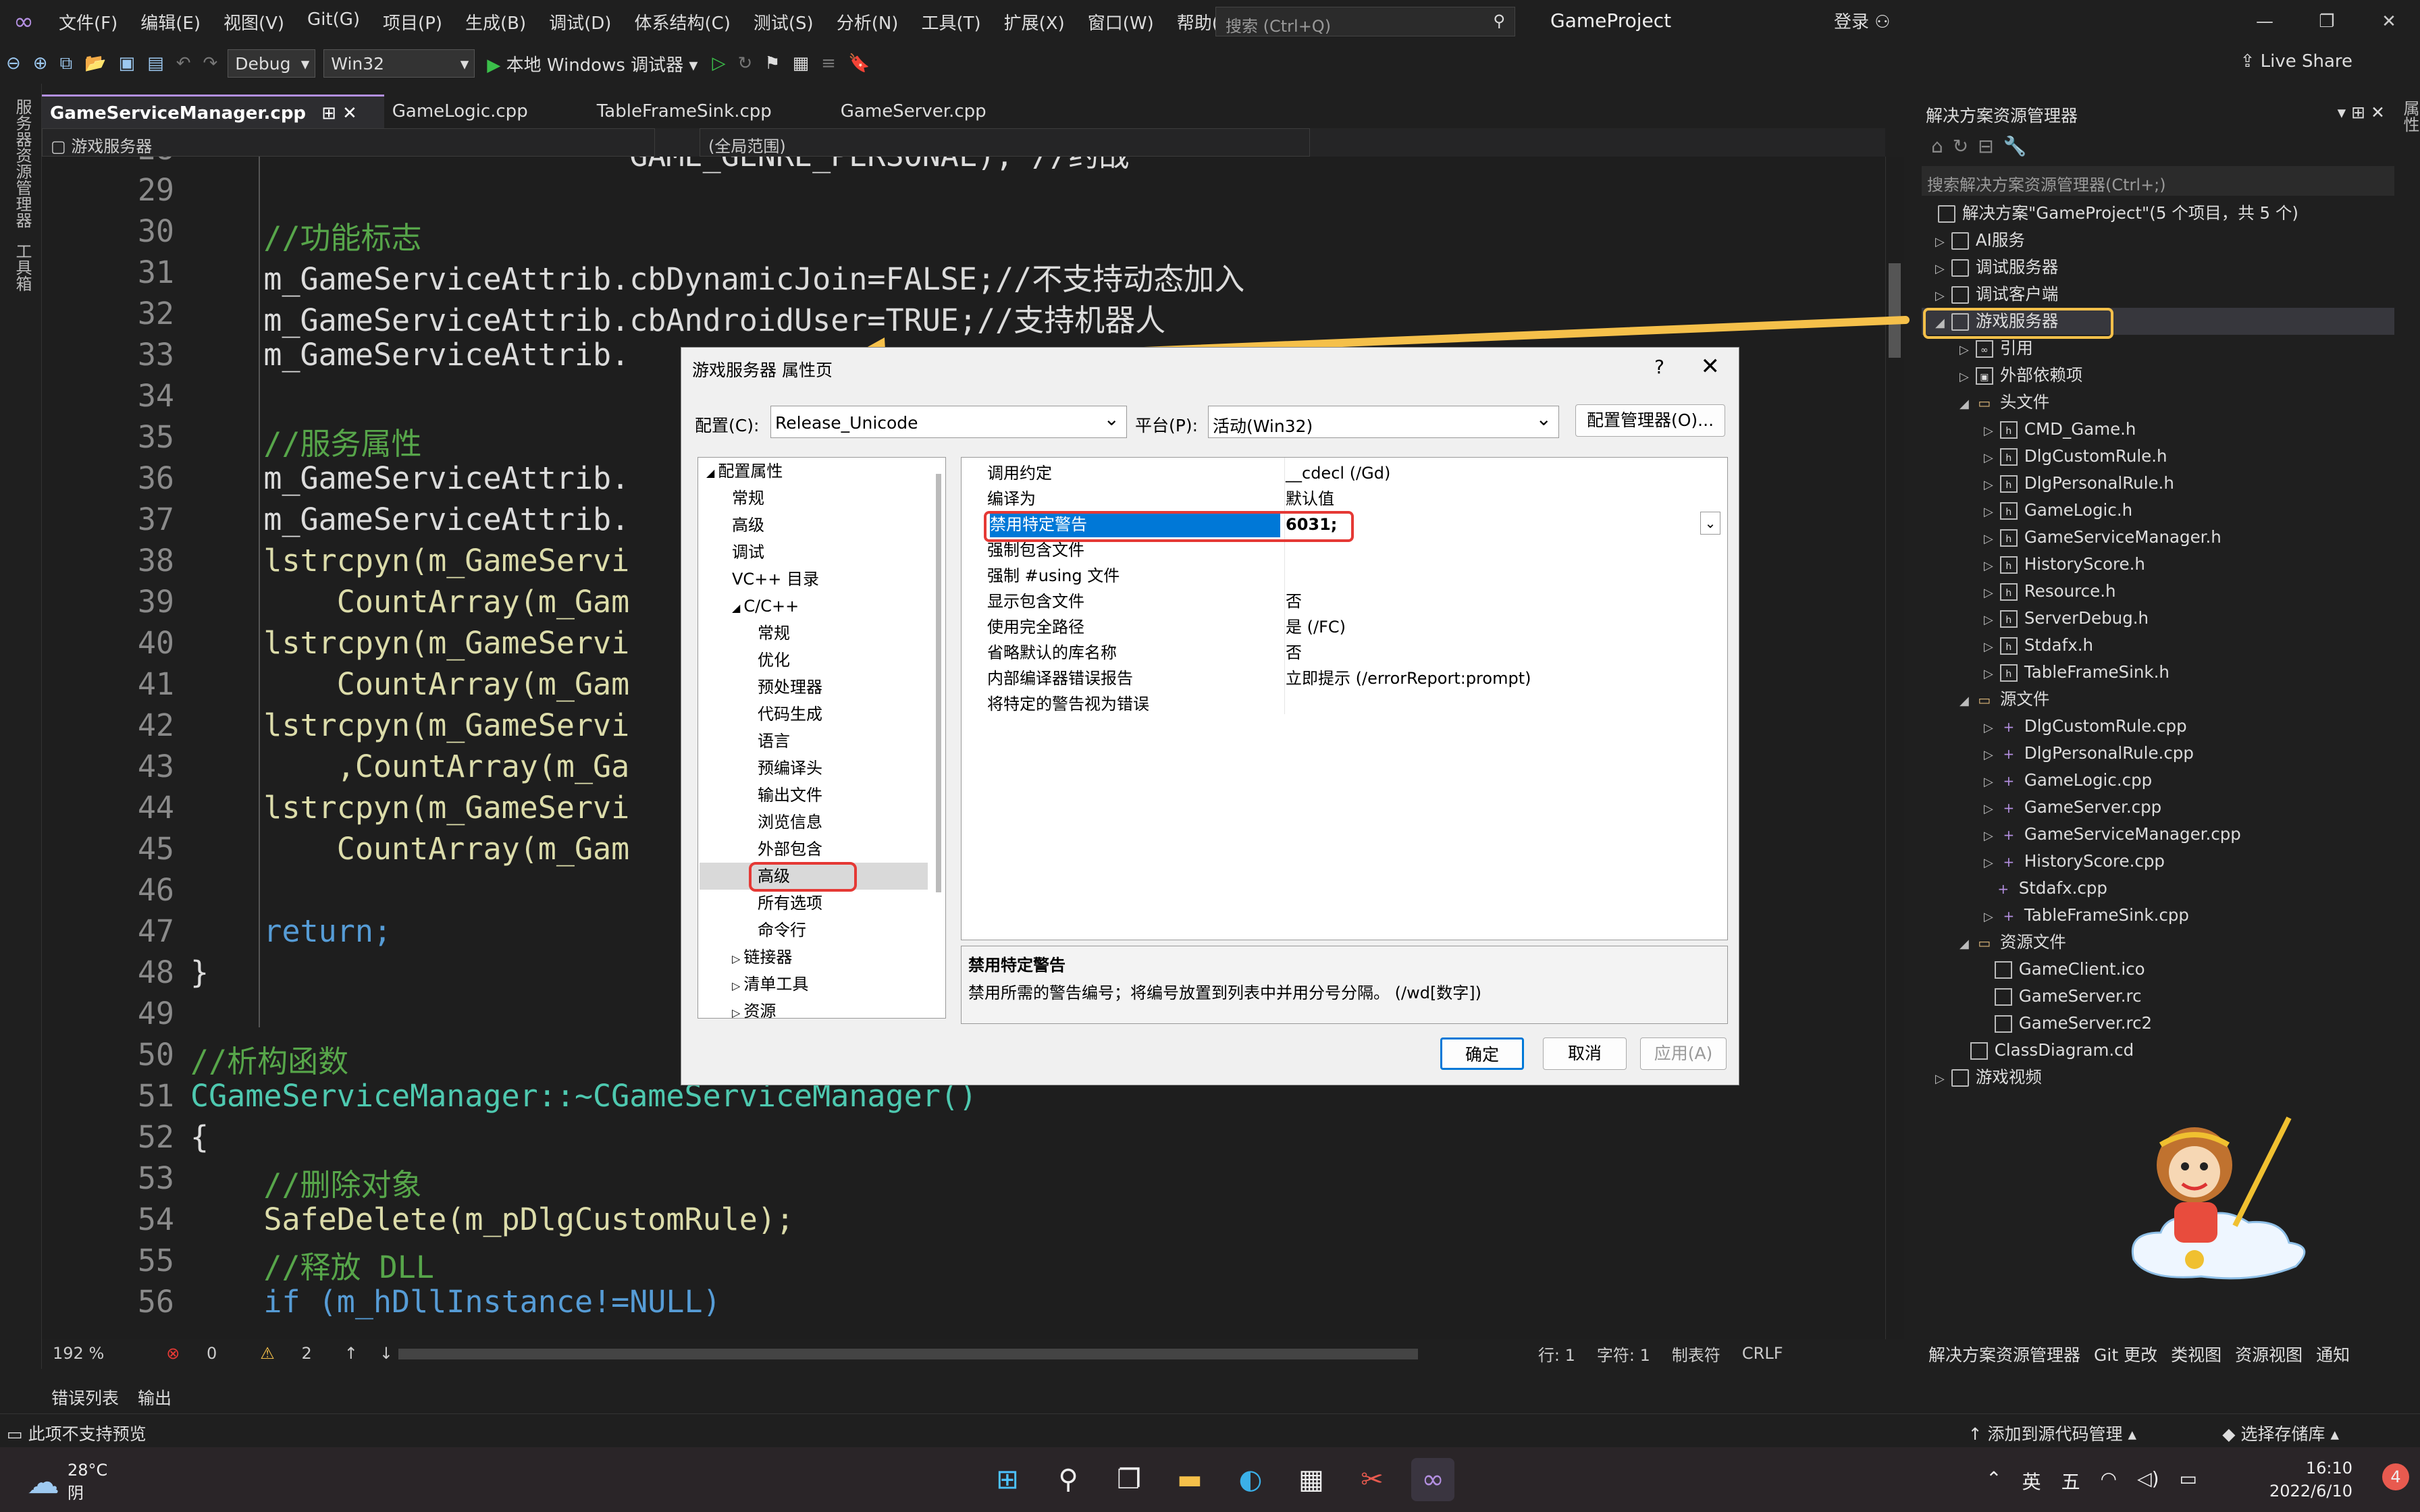 Image resolution: width=2420 pixels, height=1512 pixels. What do you see at coordinates (748, 525) in the screenshot?
I see `property-tree-item: 高级` at bounding box center [748, 525].